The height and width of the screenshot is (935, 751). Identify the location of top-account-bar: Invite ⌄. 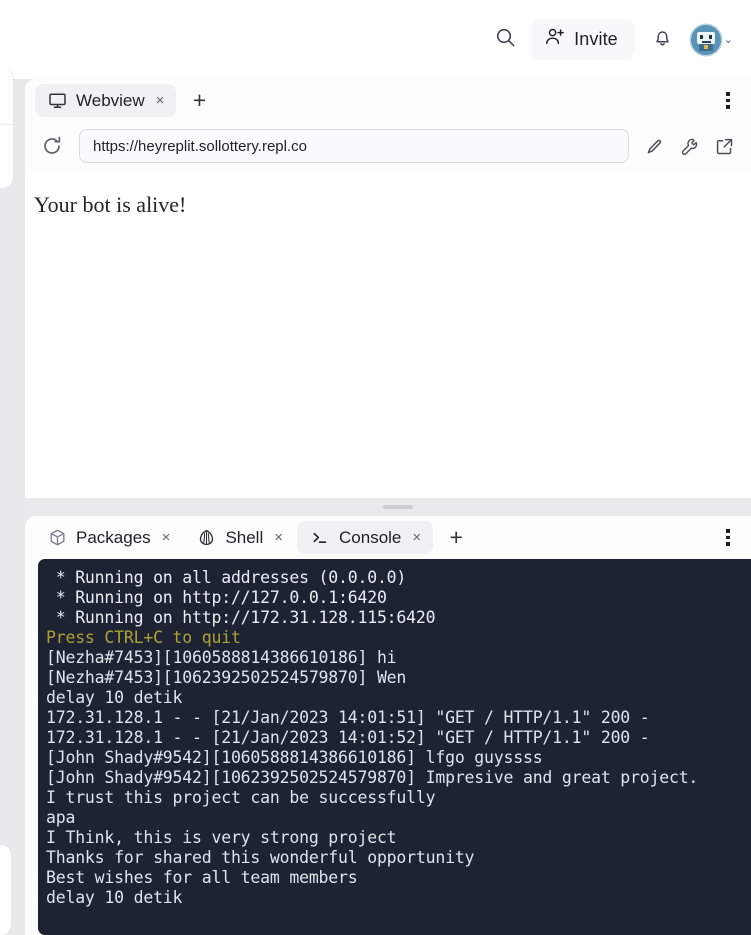
(375, 39).